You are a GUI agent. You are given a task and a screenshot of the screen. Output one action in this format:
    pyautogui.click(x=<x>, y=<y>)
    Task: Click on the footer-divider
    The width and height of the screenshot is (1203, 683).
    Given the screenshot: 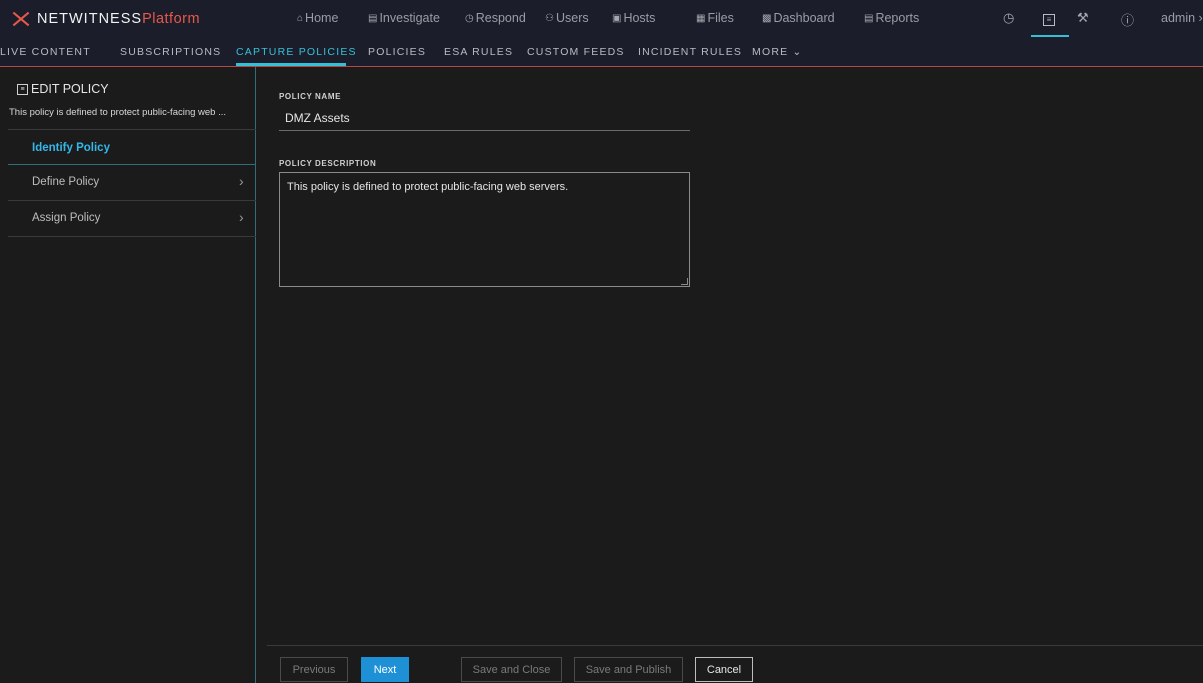 What is the action you would take?
    pyautogui.click(x=735, y=645)
    